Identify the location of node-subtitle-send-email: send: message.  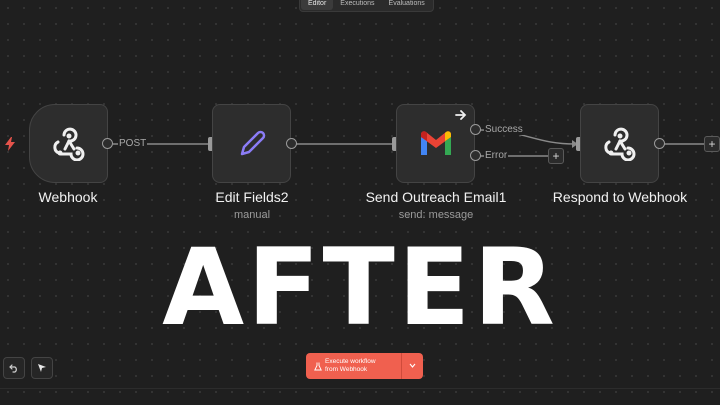
(436, 215).